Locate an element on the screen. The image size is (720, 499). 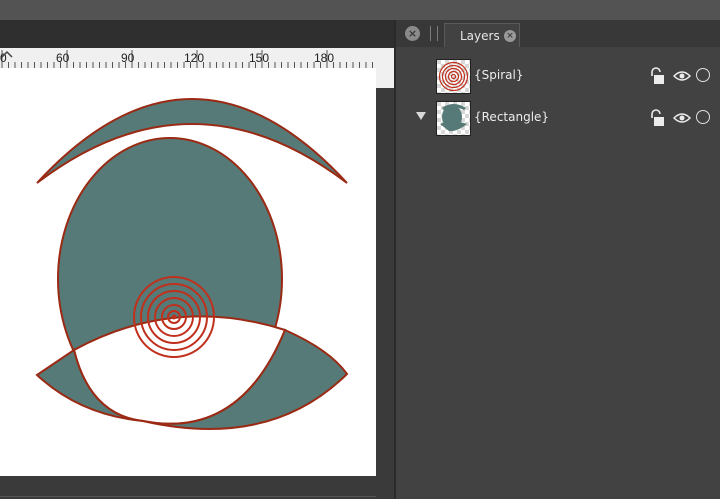
tab-layers-label: Layers is located at coordinates (480, 36).